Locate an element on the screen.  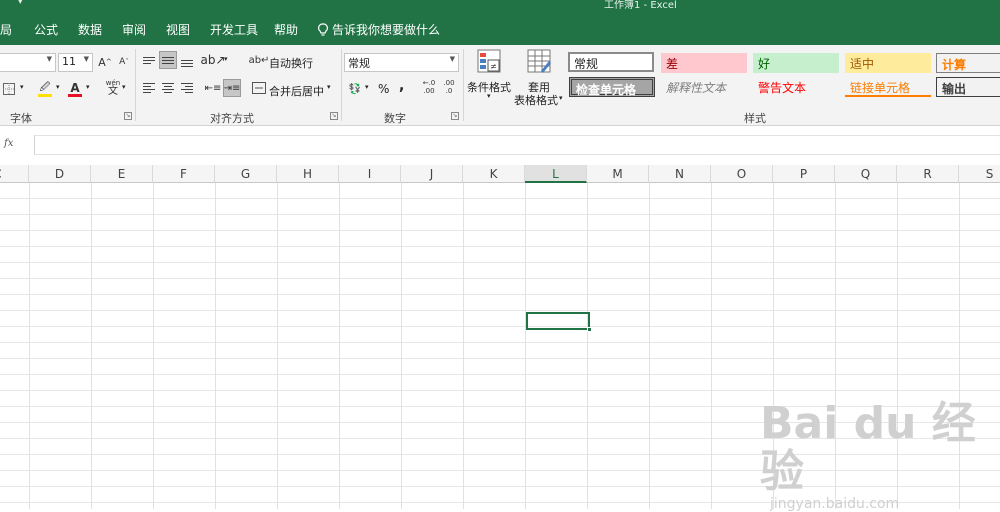
increase-decimal-label: .00 is located at coordinates (429, 91).